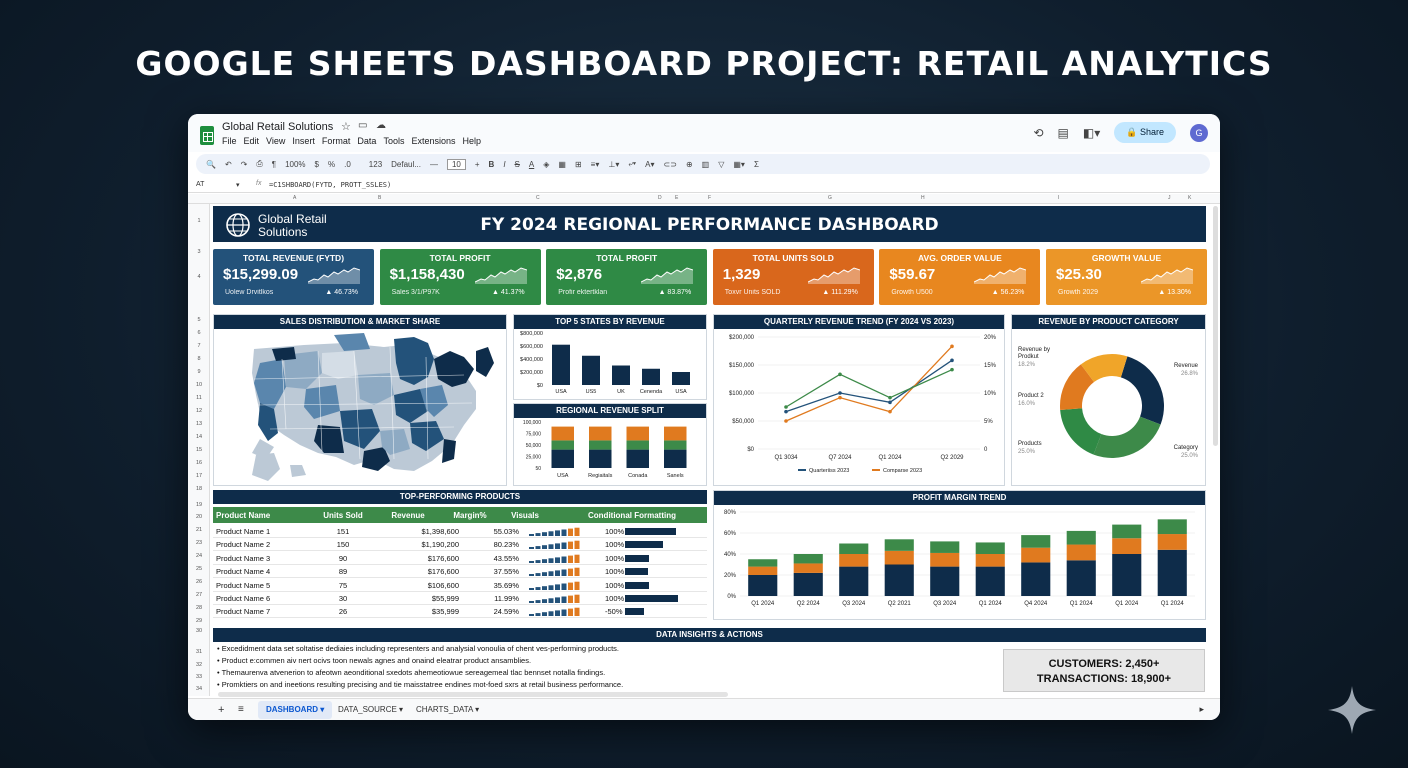 This screenshot has width=1408, height=768. What do you see at coordinates (199, 424) in the screenshot?
I see `row-number: 13` at bounding box center [199, 424].